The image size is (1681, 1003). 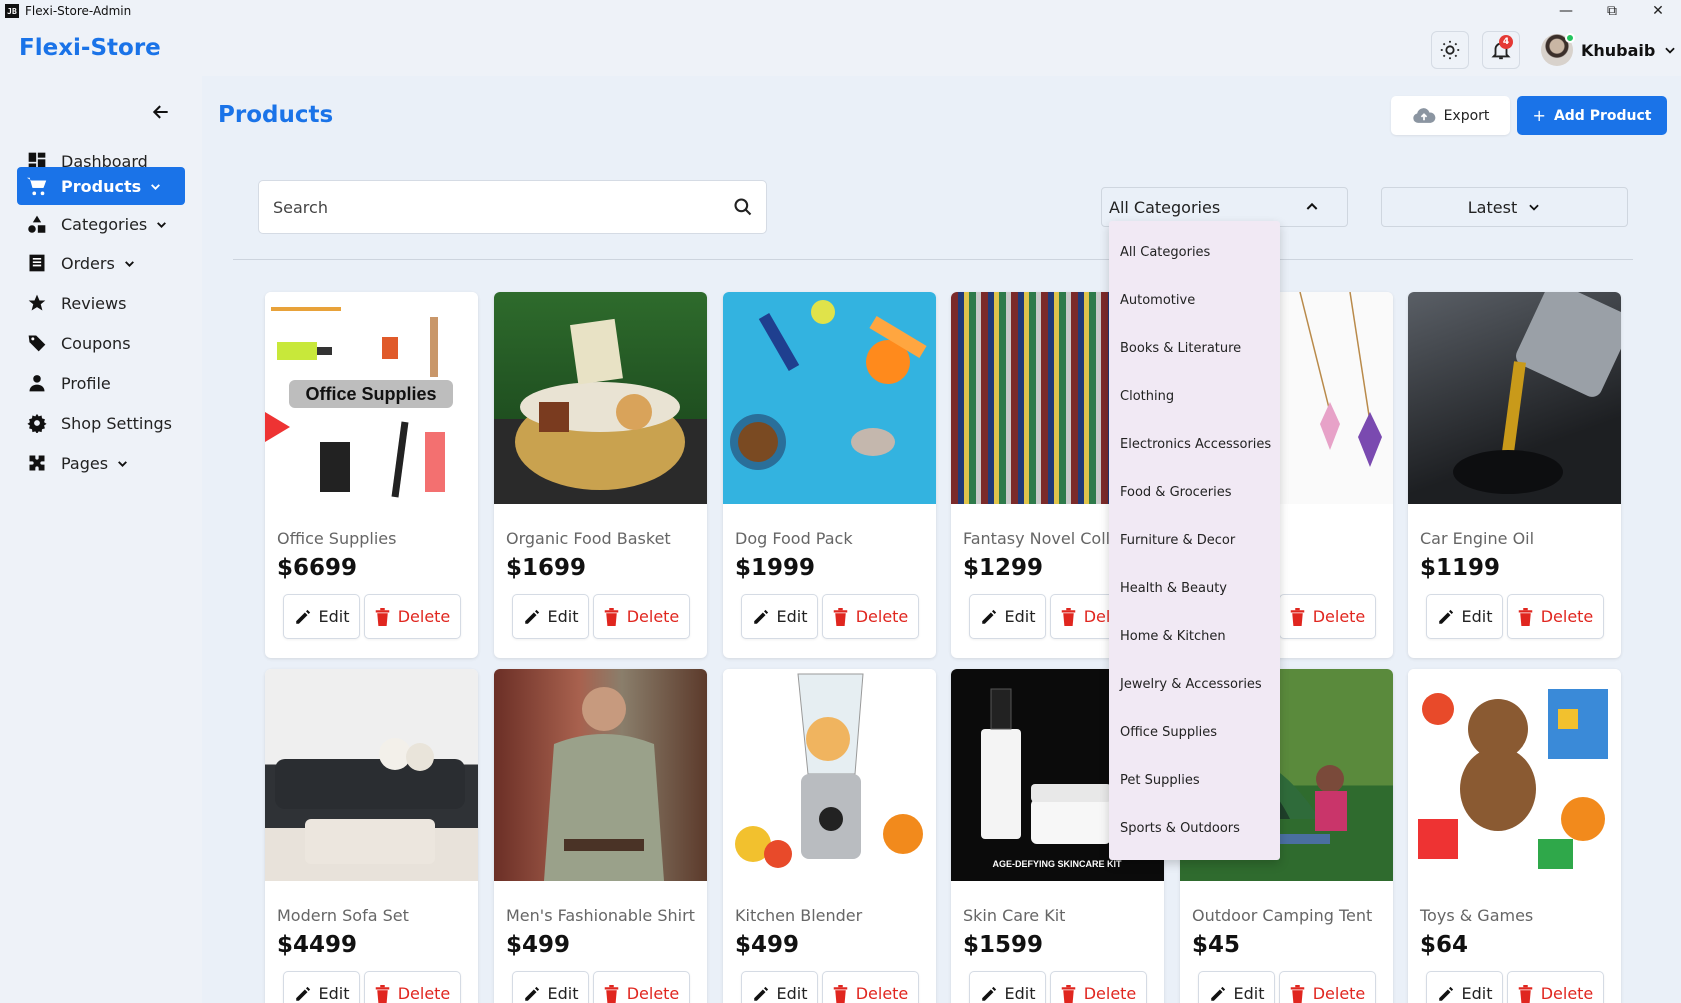 I want to click on sort-select: Latest, so click(x=1504, y=207).